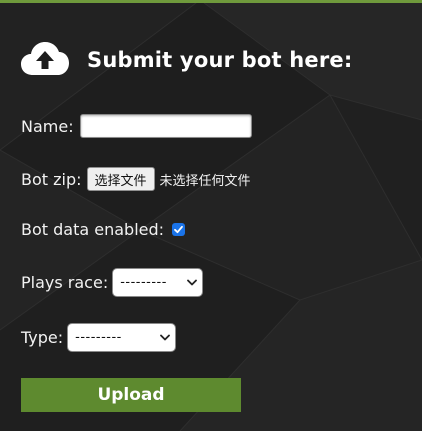  I want to click on top-accent-line, so click(211, 1).